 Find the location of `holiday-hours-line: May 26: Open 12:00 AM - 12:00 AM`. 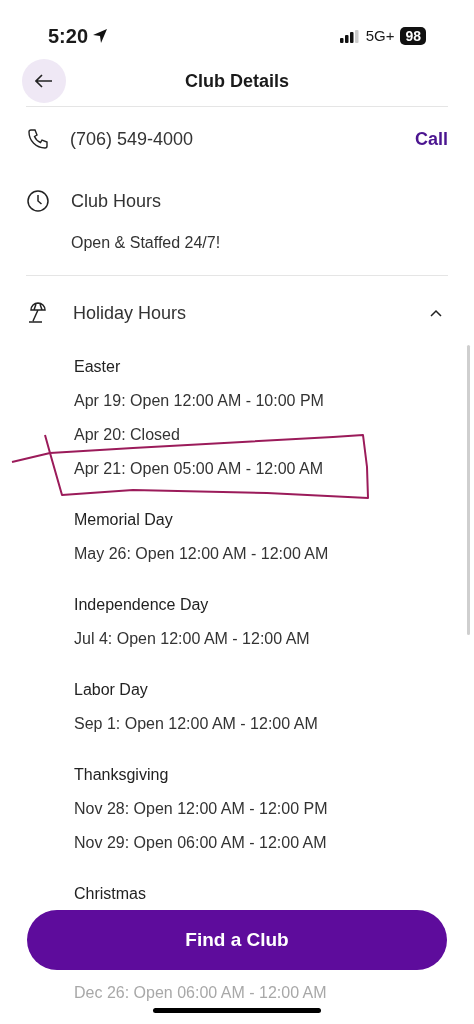

holiday-hours-line: May 26: Open 12:00 AM - 12:00 AM is located at coordinates (201, 554).